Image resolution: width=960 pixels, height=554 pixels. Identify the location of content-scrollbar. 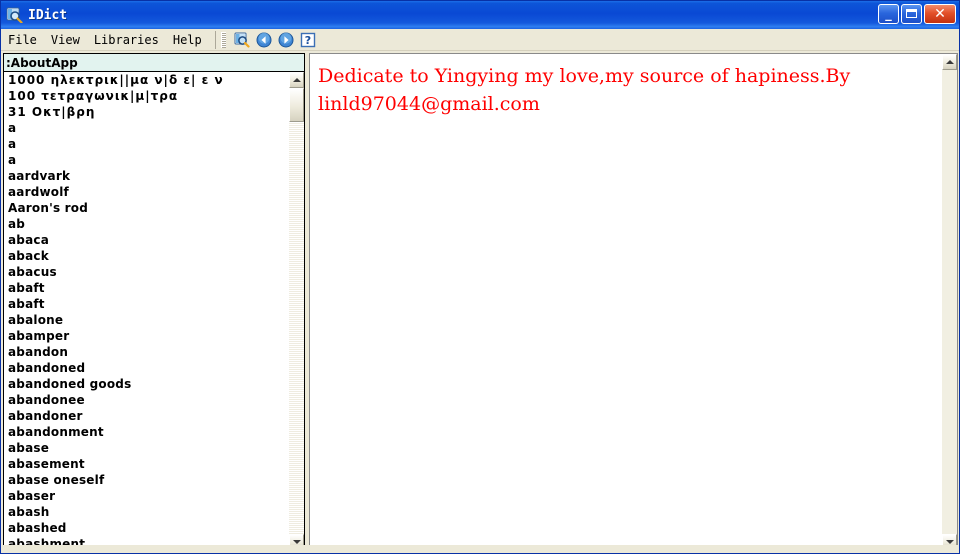
(949, 302).